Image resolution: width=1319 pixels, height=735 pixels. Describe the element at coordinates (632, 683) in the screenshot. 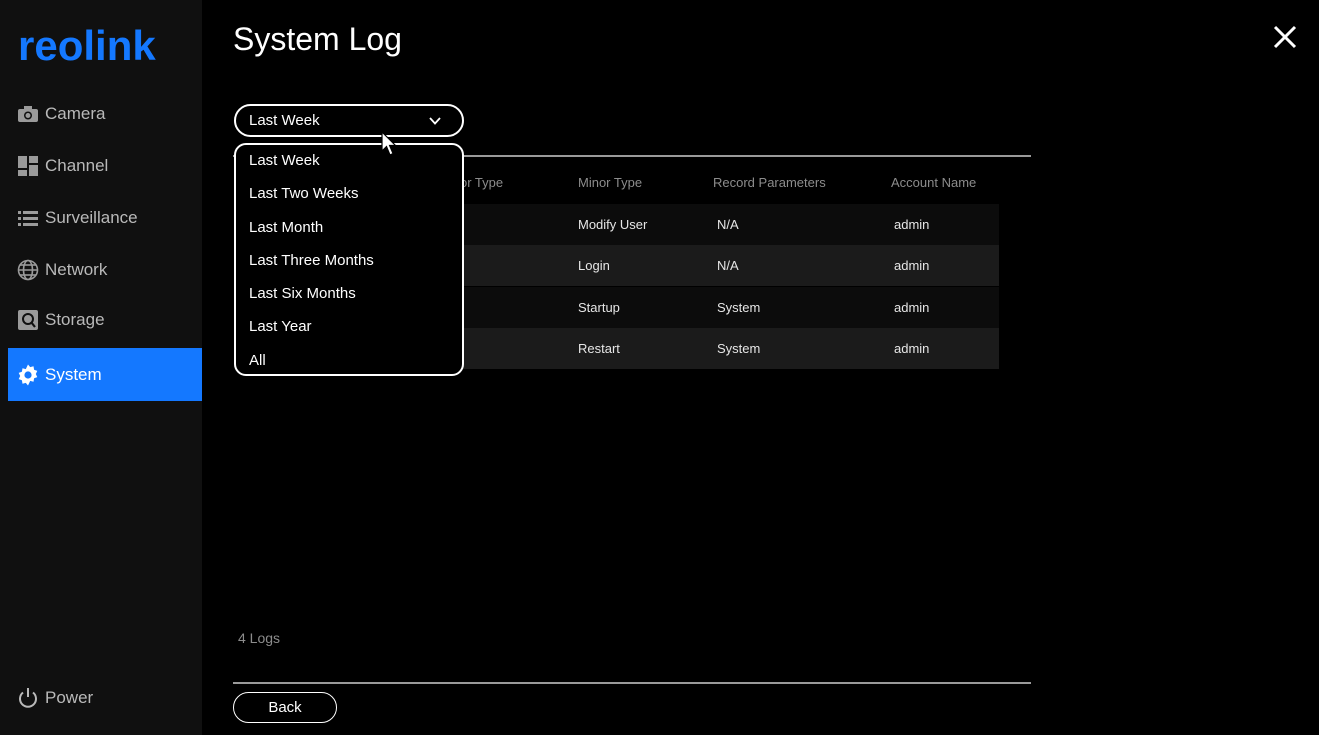

I see `divider` at that location.